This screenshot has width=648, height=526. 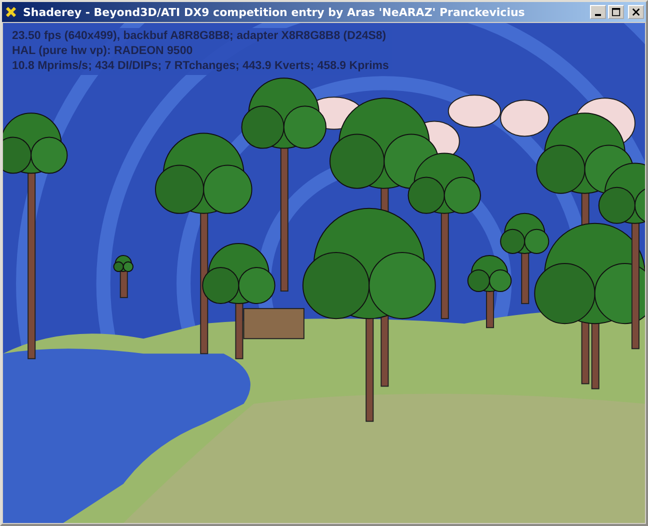 What do you see at coordinates (11, 12) in the screenshot?
I see `app-icon` at bounding box center [11, 12].